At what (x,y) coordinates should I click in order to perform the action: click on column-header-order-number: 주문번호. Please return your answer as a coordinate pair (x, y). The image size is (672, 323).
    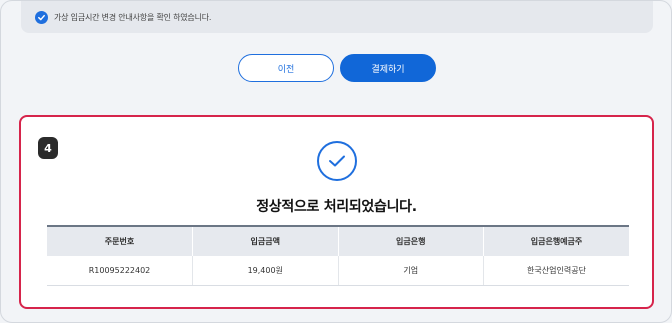
    Looking at the image, I should click on (120, 240).